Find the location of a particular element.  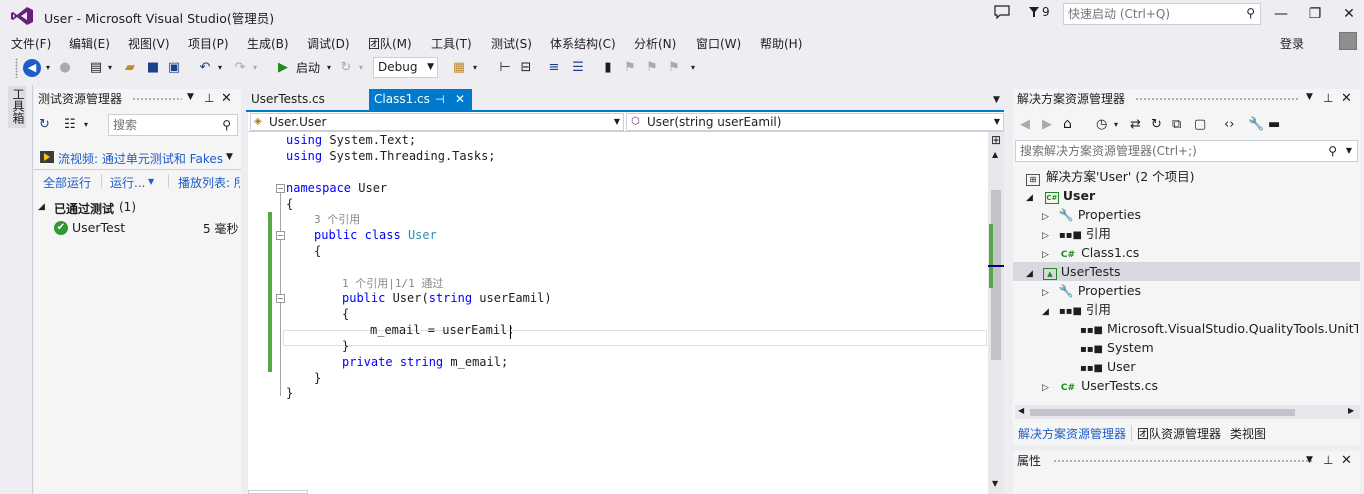

collapse-class-icon: − is located at coordinates (280, 235).